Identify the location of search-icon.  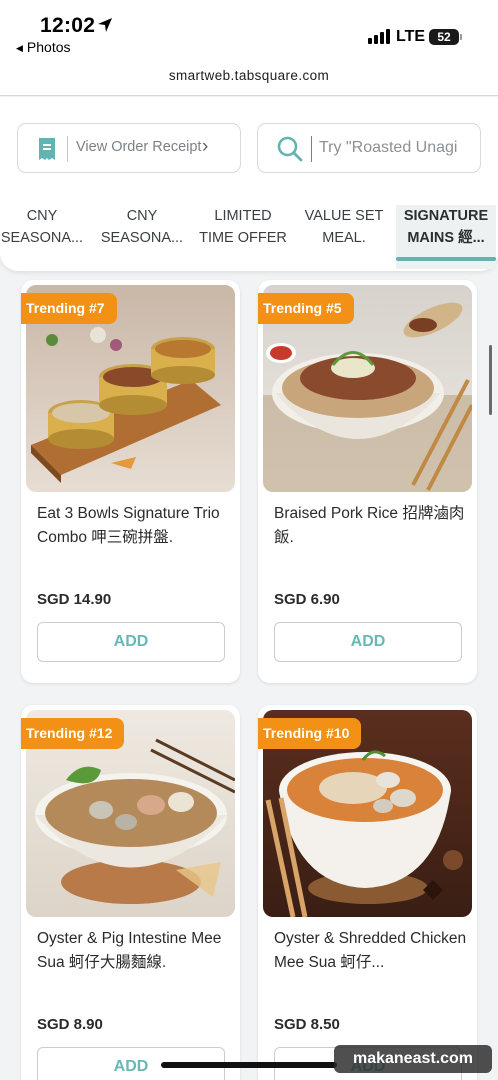
(290, 149).